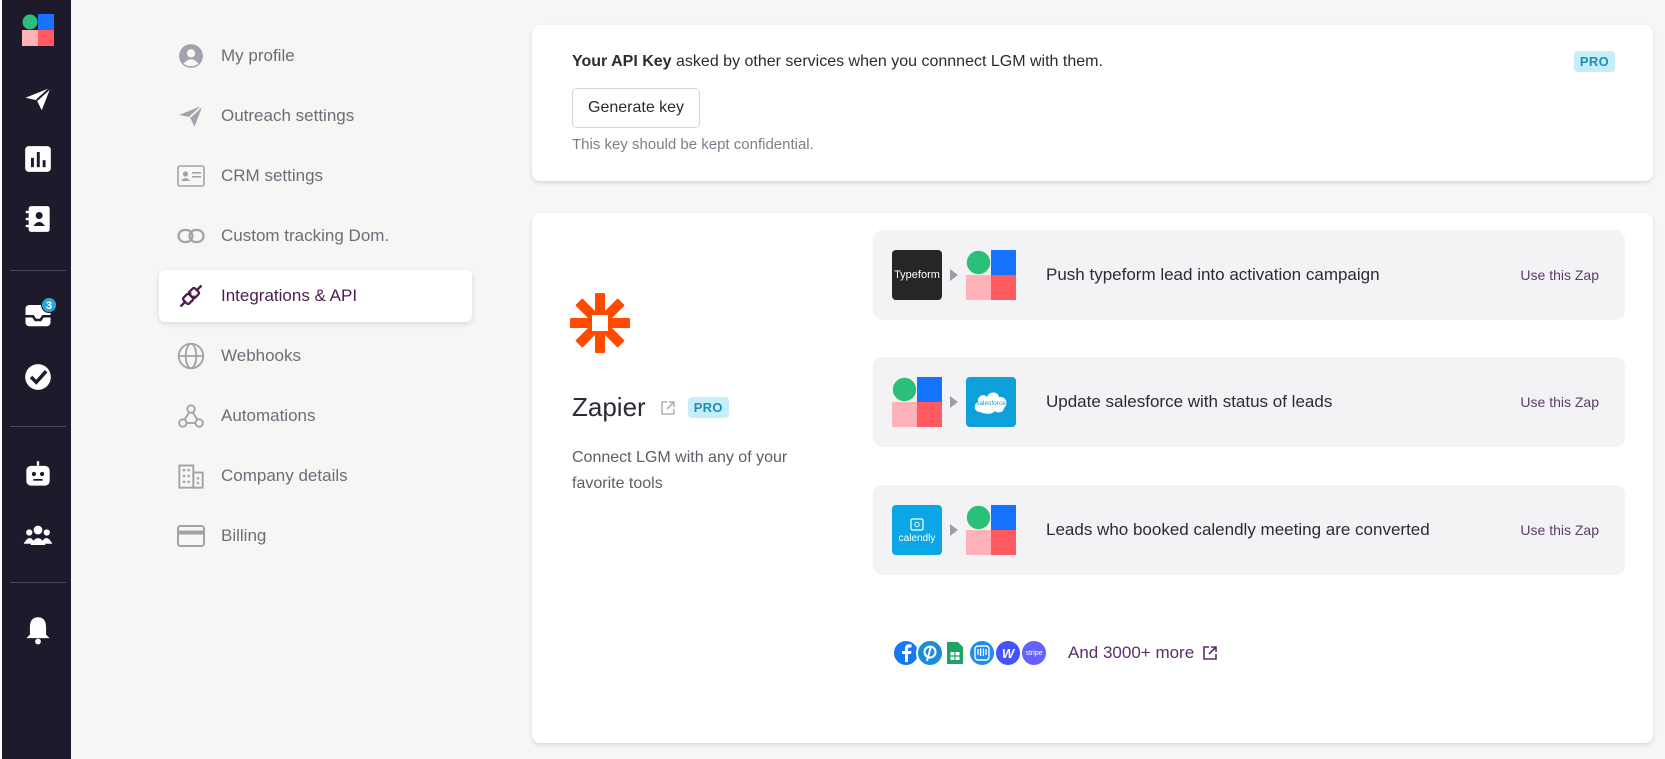 This screenshot has width=1665, height=759. I want to click on more-integrations-link: And 3000+ more, so click(1143, 653).